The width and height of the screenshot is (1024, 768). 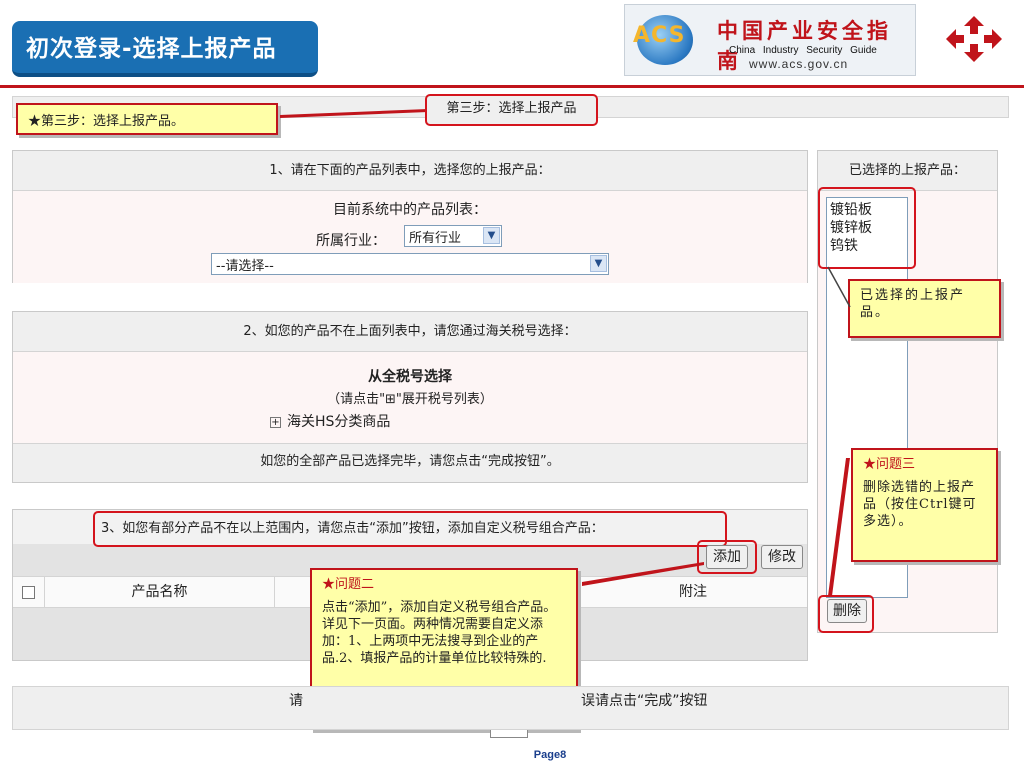 What do you see at coordinates (410, 210) in the screenshot?
I see `product-list-label: 目前系统中的产品列表：` at bounding box center [410, 210].